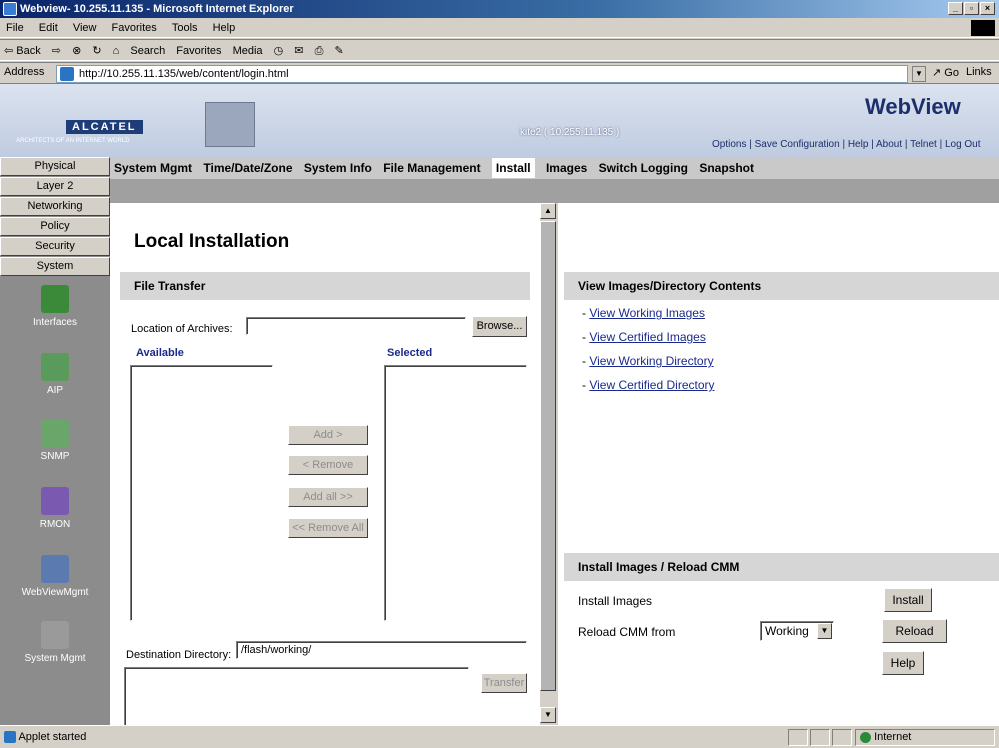 The height and width of the screenshot is (748, 999). I want to click on install-images-label: Install Images, so click(615, 601).